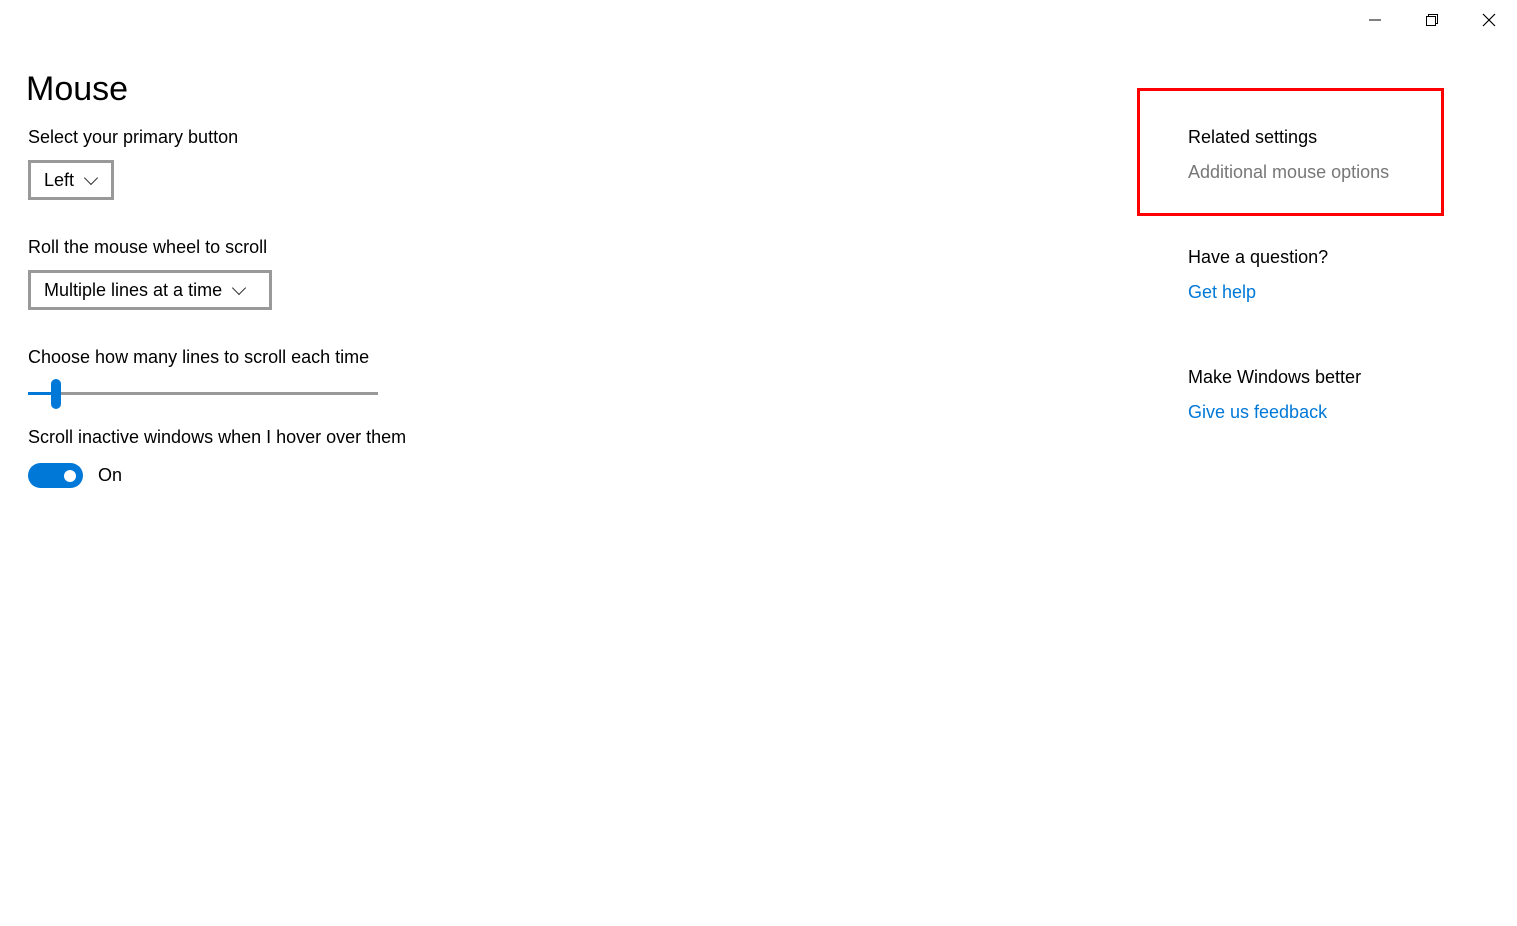 The image size is (1517, 926). What do you see at coordinates (110, 475) in the screenshot?
I see `toggle-state: On` at bounding box center [110, 475].